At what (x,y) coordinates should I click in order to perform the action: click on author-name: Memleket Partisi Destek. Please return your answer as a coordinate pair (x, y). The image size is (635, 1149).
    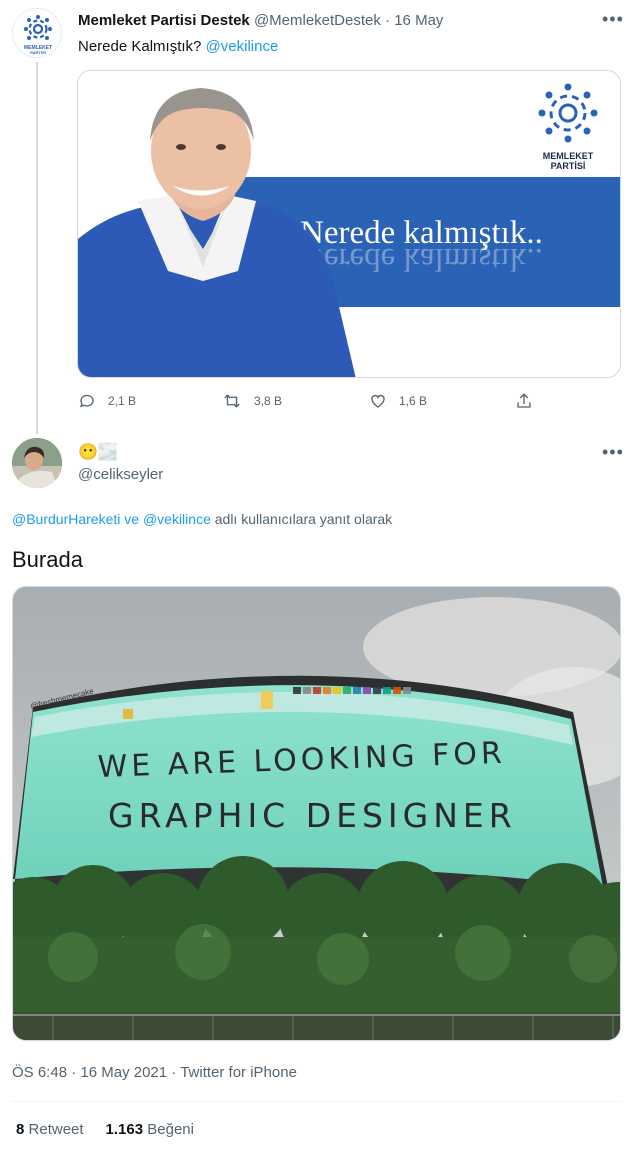
    Looking at the image, I should click on (164, 20).